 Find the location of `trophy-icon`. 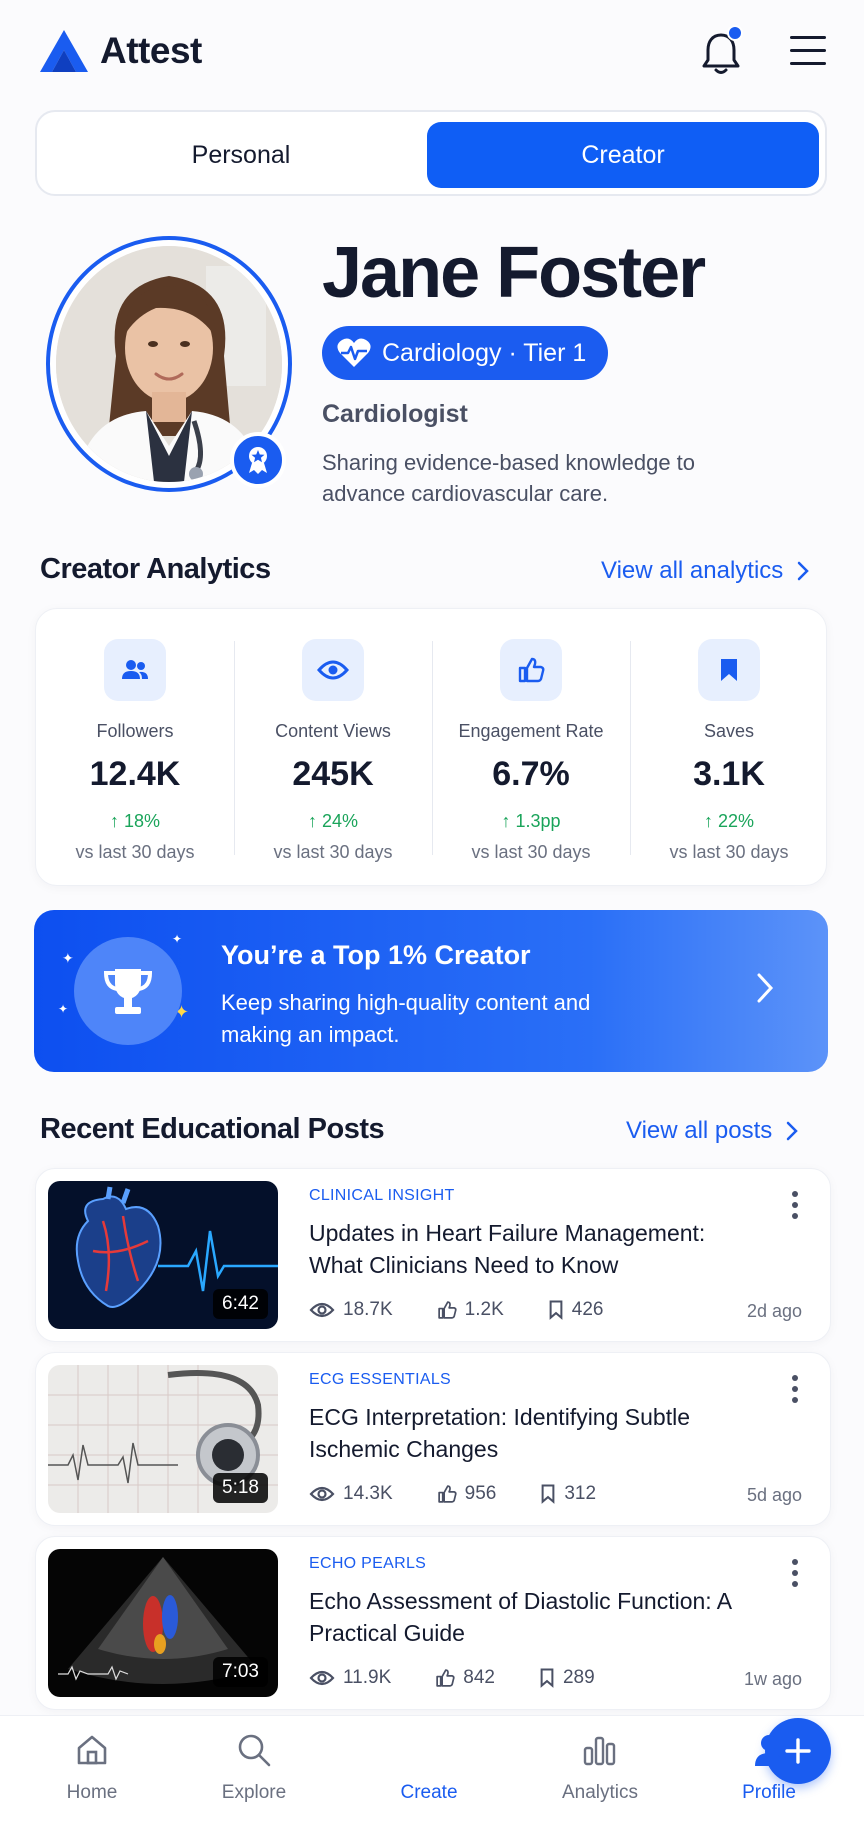

trophy-icon is located at coordinates (128, 991).